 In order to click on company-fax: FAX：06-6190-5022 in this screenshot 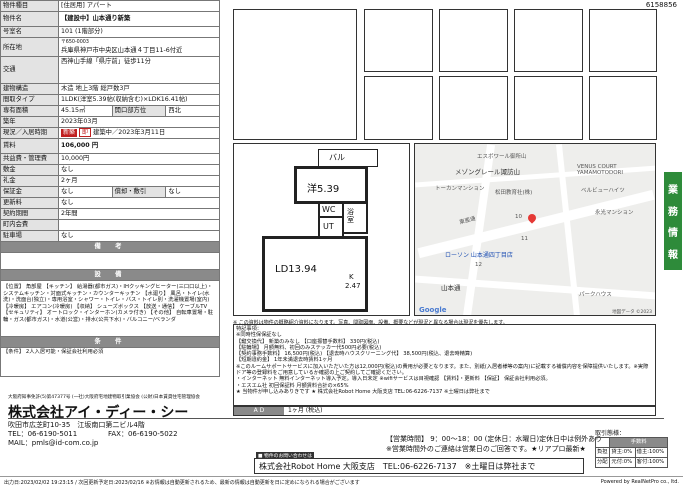, I will do `click(143, 434)`.